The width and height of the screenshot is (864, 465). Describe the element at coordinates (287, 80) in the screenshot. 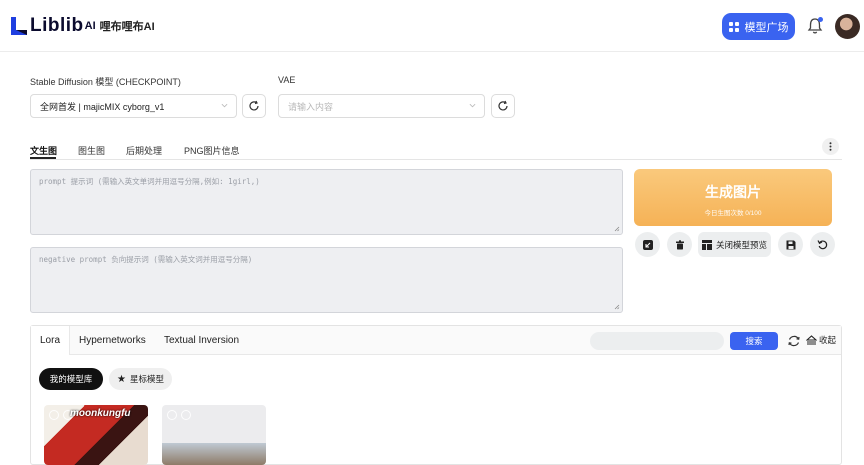

I see `vae-label: VAE` at that location.